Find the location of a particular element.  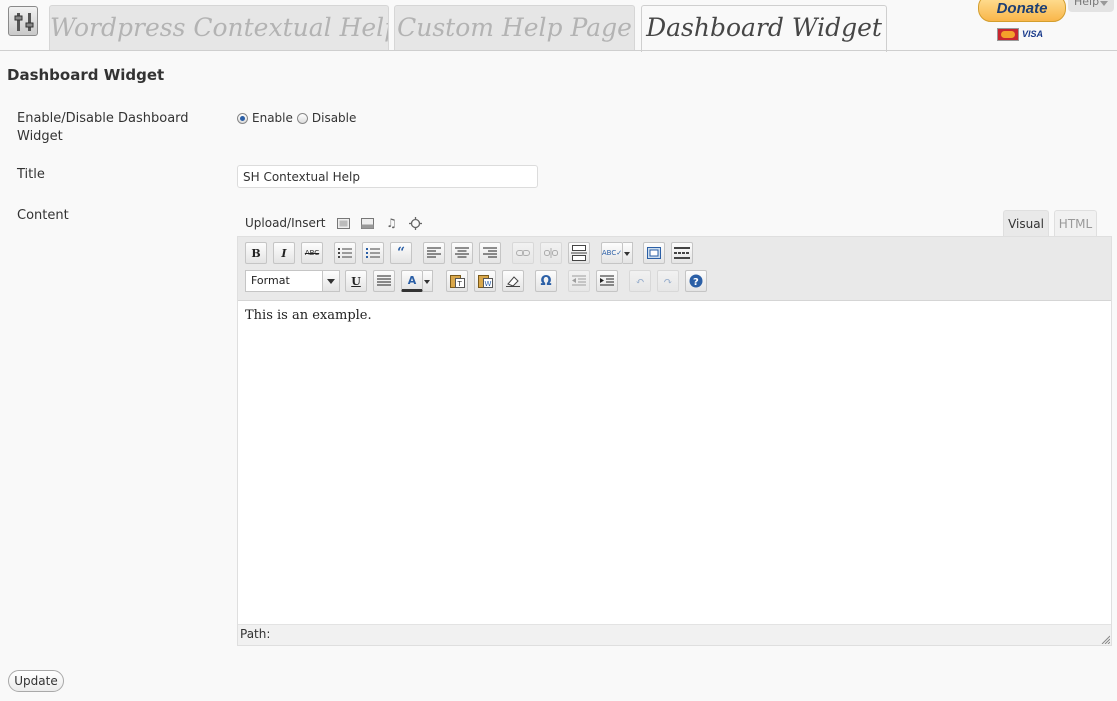

underline-icon: U is located at coordinates (356, 281).